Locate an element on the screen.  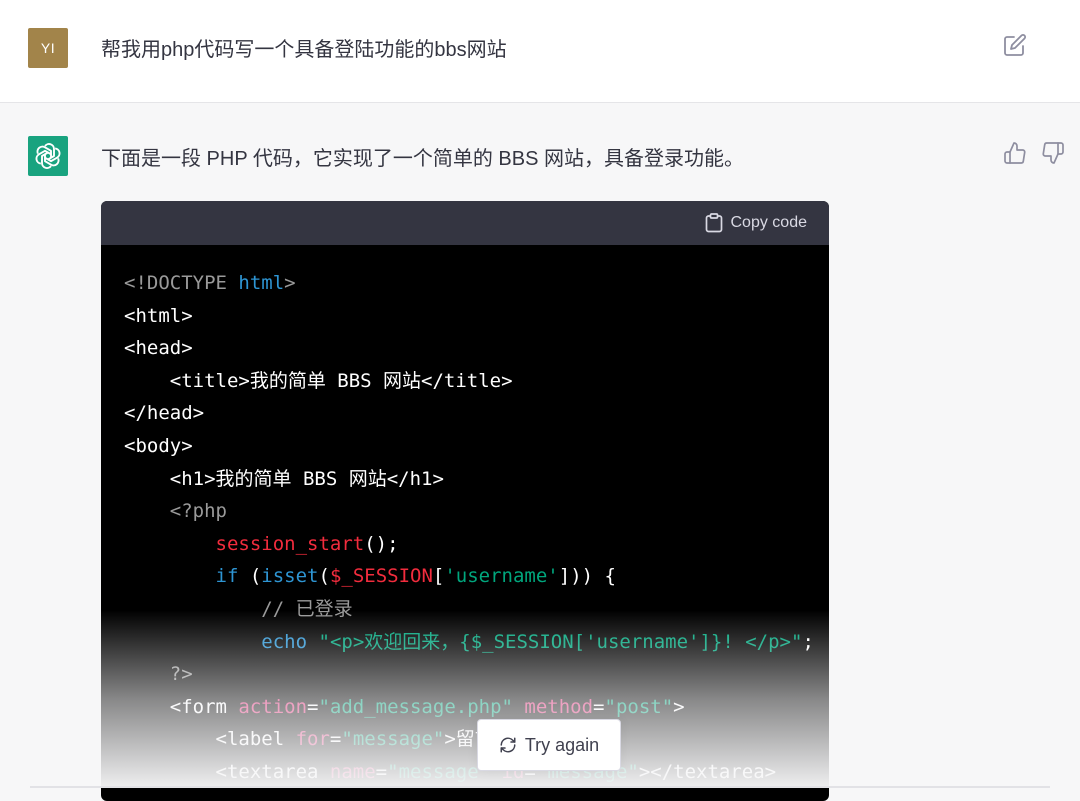
code-token: echo is located at coordinates (284, 641).